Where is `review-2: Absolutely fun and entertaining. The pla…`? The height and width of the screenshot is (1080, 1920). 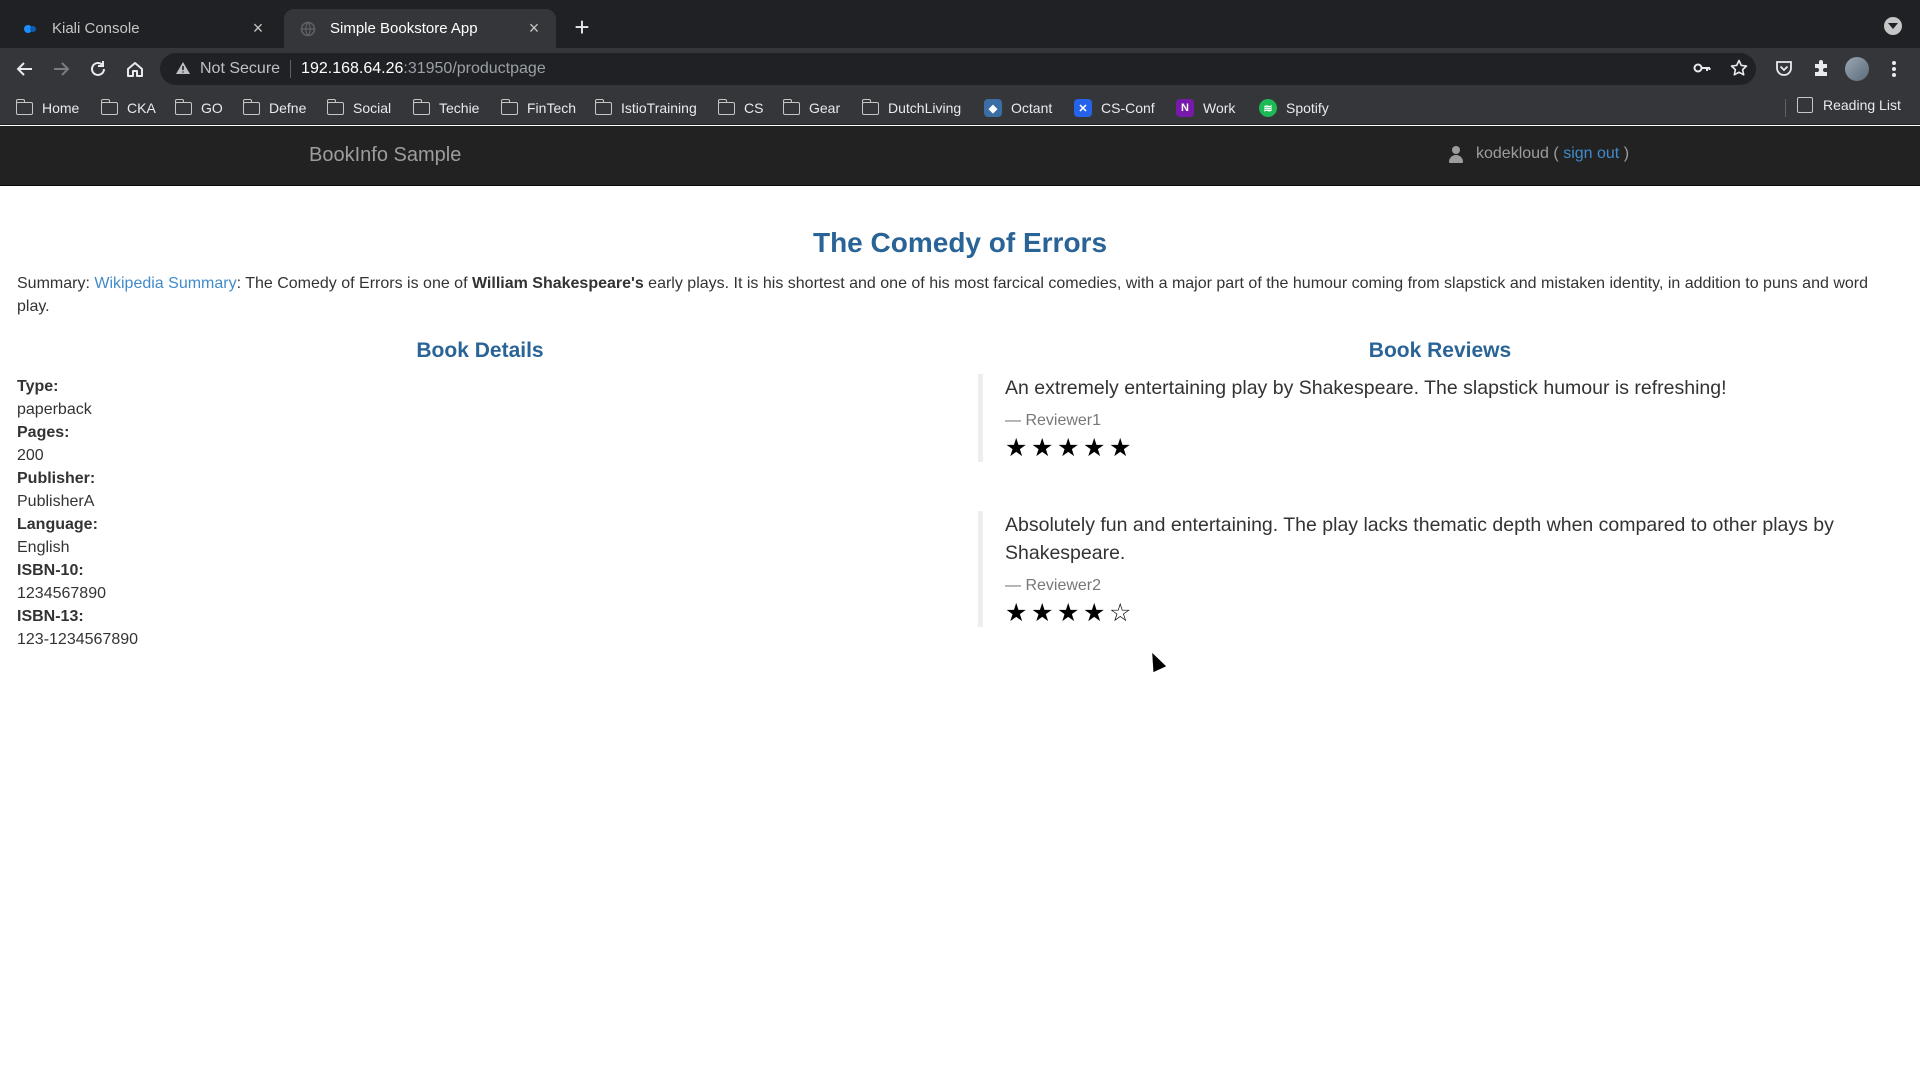
review-2: Absolutely fun and entertaining. The pla… is located at coordinates (1431, 569).